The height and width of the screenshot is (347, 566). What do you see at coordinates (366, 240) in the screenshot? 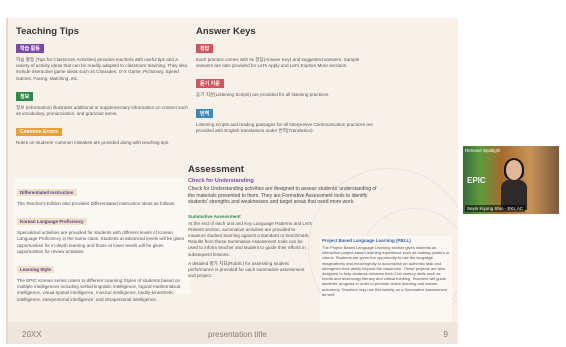
I see `pbll-heading: Project Based Language Learning (PBLL)` at bounding box center [366, 240].